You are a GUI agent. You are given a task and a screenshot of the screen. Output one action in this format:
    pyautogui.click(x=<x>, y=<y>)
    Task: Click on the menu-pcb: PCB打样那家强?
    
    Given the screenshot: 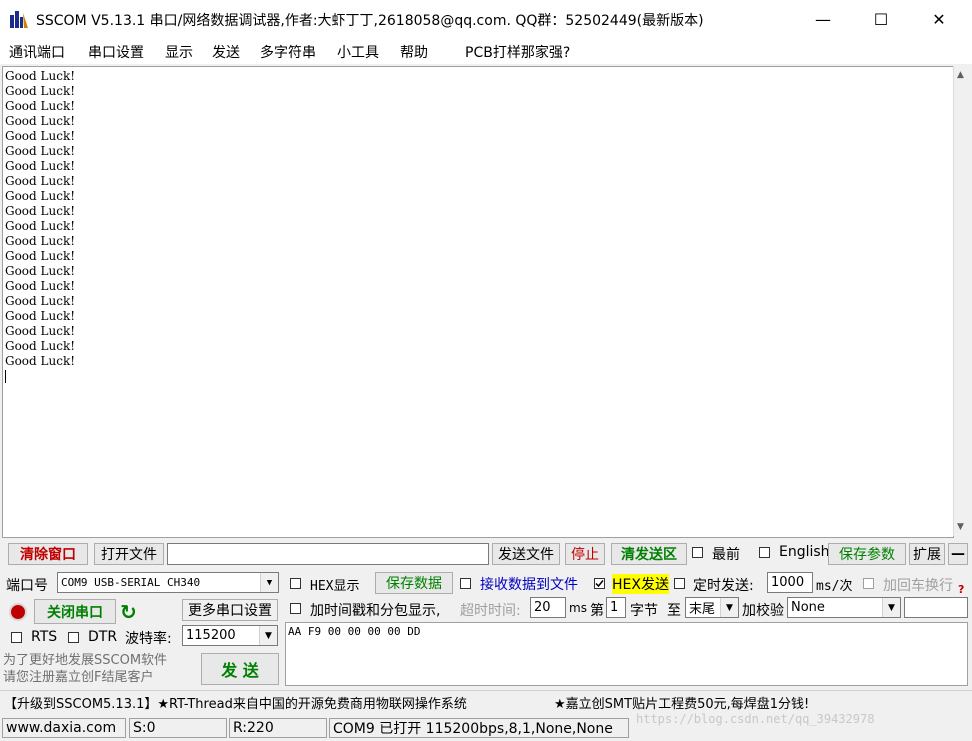 What is the action you would take?
    pyautogui.click(x=517, y=52)
    